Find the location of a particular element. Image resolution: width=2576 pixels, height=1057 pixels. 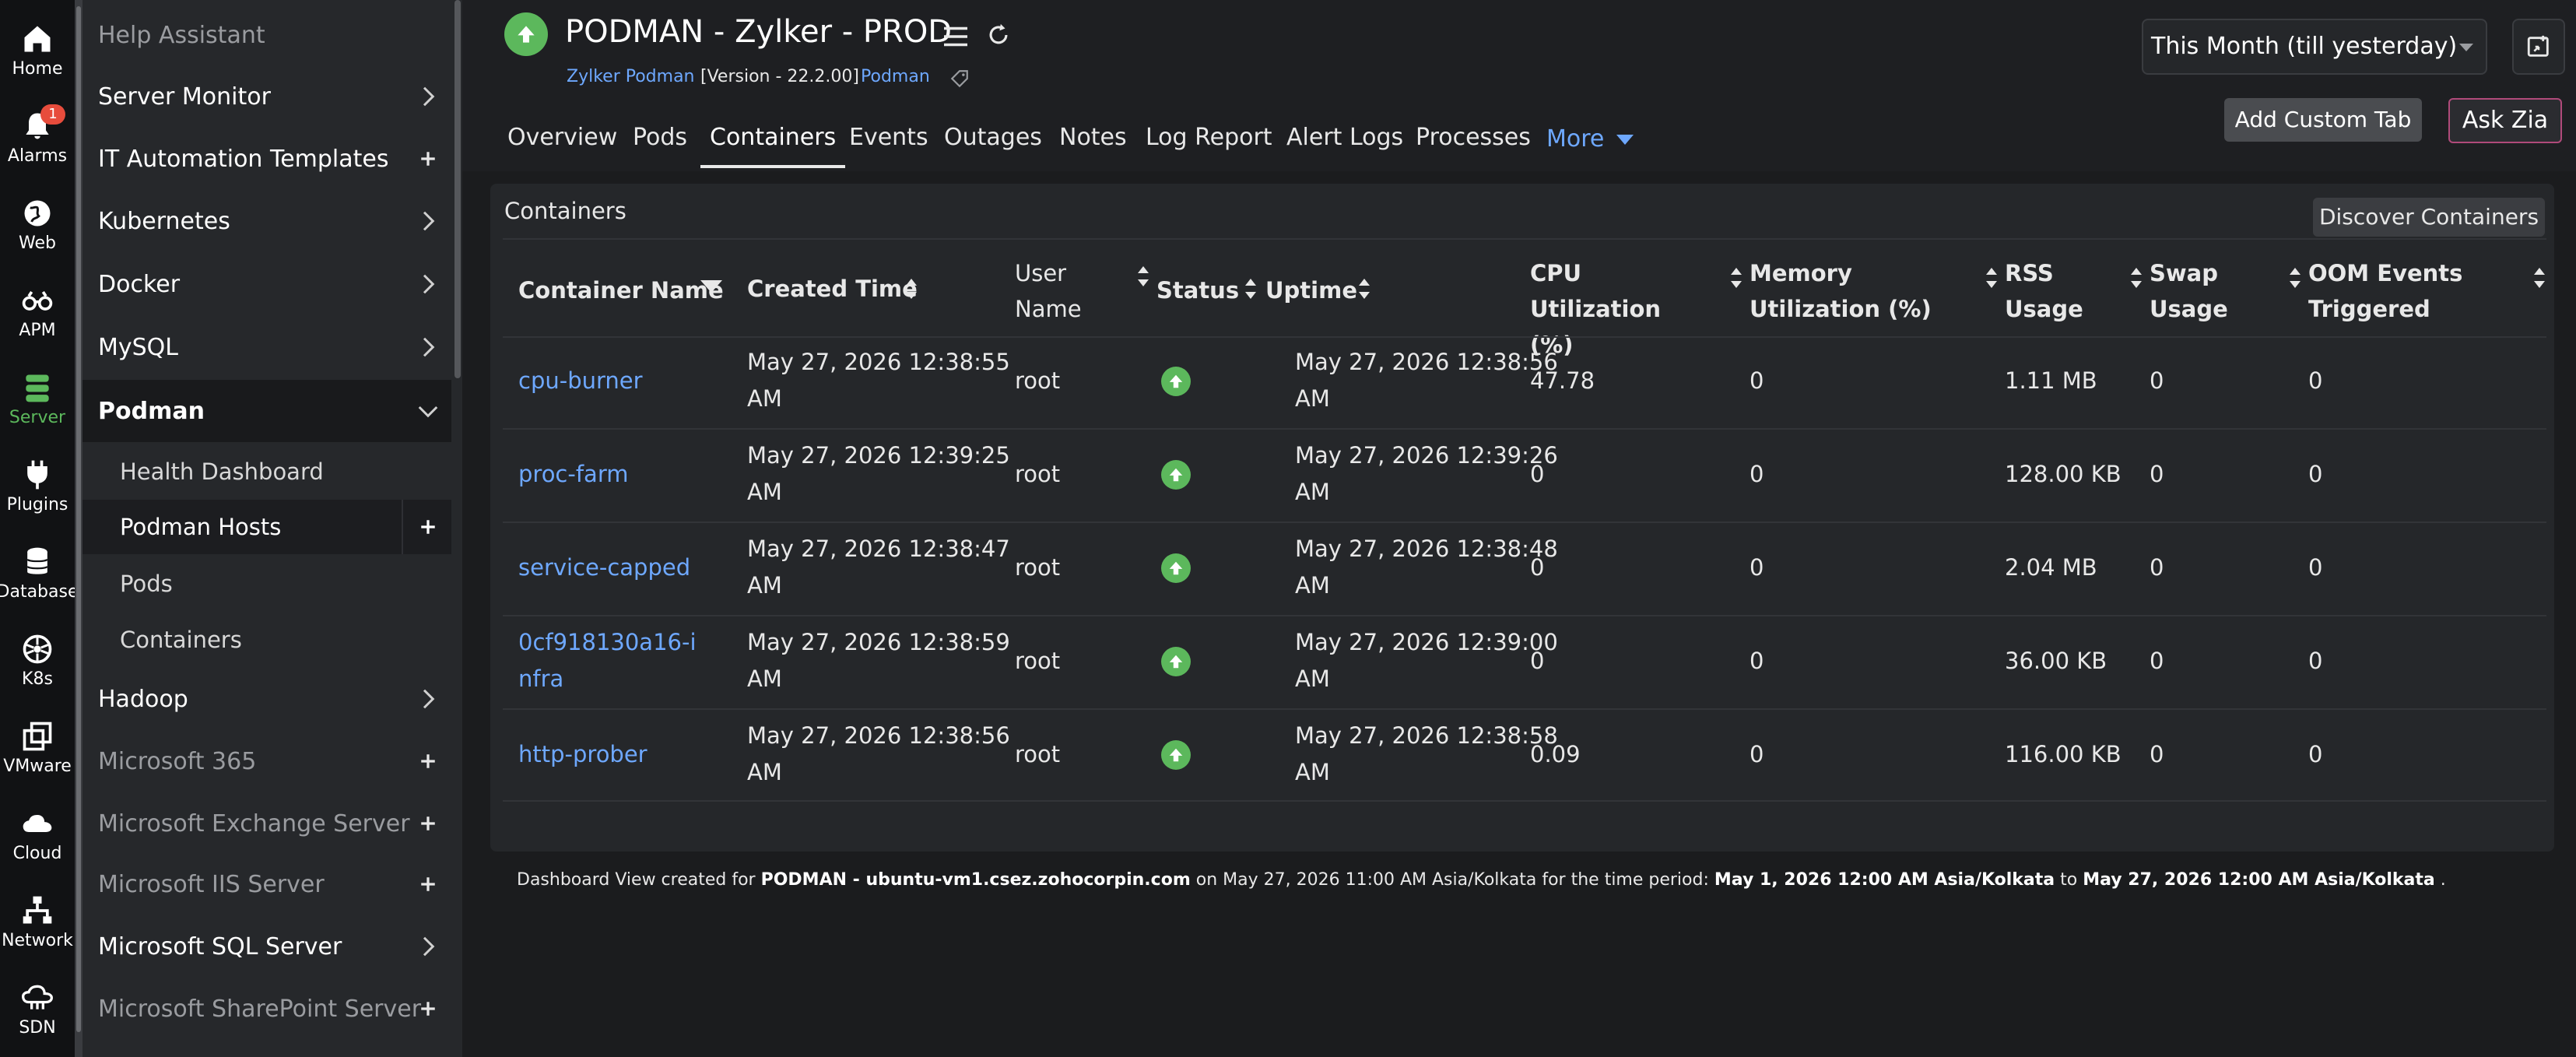

sdn-icon is located at coordinates (37, 997).